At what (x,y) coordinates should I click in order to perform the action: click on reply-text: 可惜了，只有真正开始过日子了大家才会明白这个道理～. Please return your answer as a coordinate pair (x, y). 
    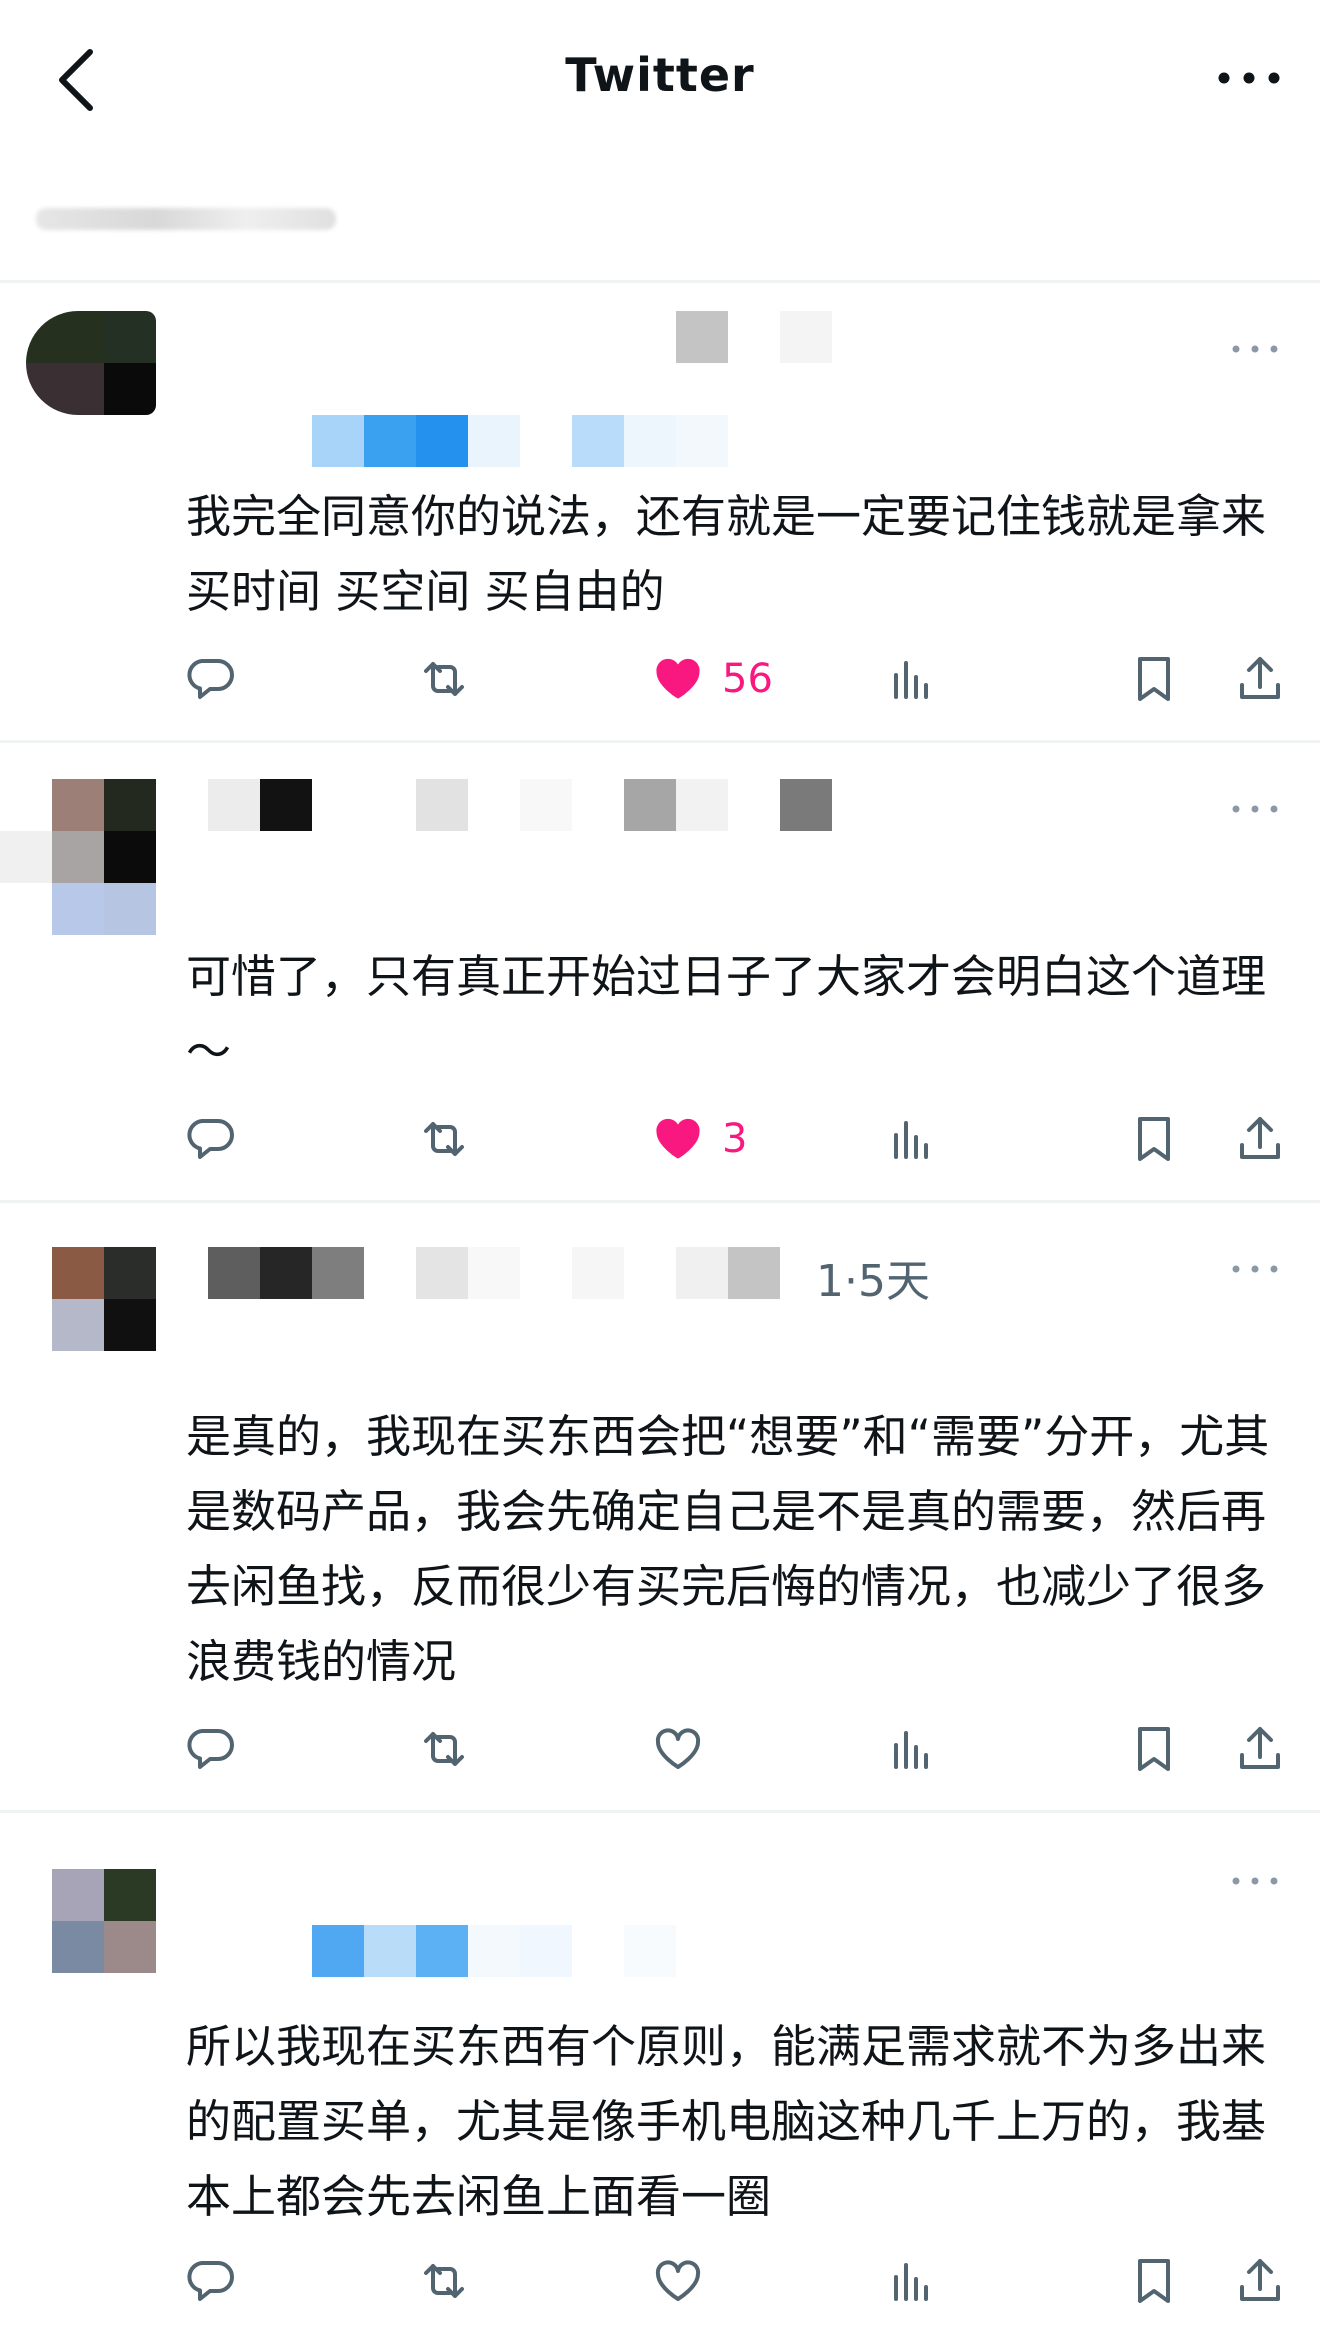
    Looking at the image, I should click on (726, 1014).